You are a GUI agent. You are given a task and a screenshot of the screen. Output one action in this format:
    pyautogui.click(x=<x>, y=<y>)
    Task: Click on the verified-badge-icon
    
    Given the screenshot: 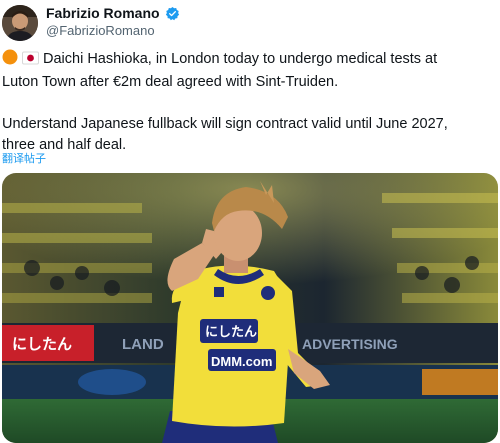 What is the action you would take?
    pyautogui.click(x=172, y=13)
    